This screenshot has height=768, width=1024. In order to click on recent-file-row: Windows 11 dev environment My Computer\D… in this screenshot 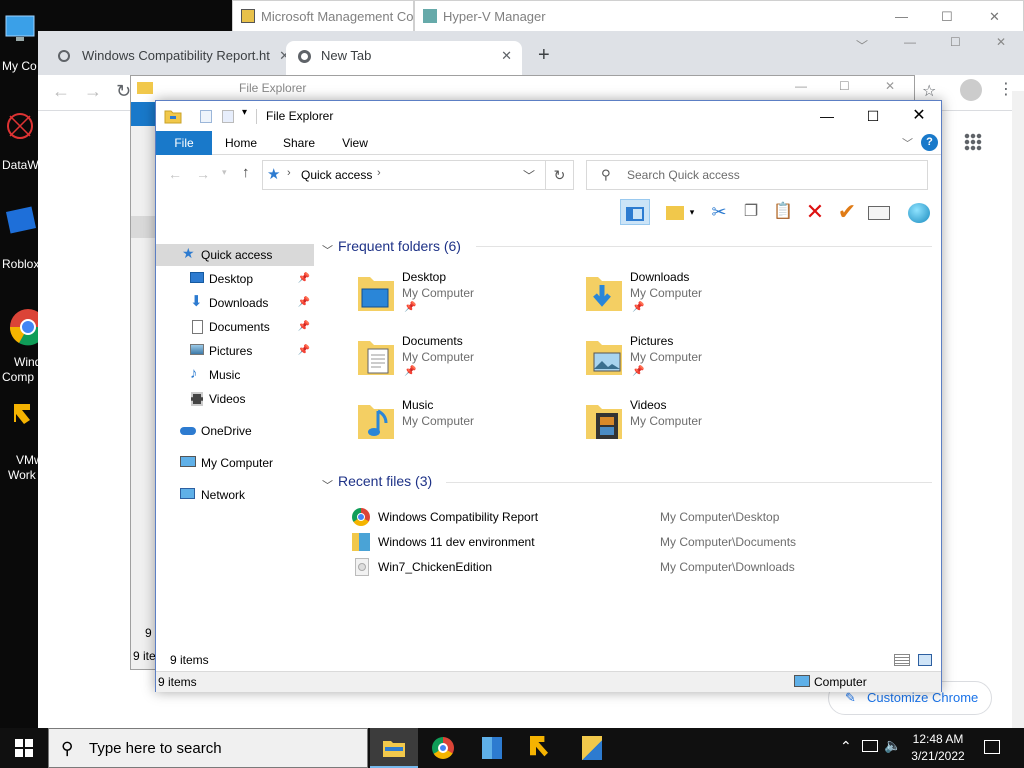, I will do `click(646, 542)`.